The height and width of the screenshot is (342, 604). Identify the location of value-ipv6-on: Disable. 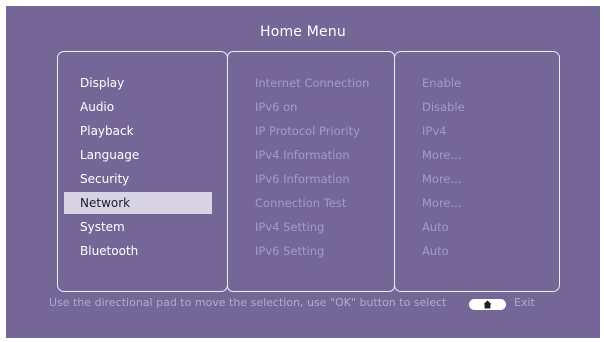
(443, 107).